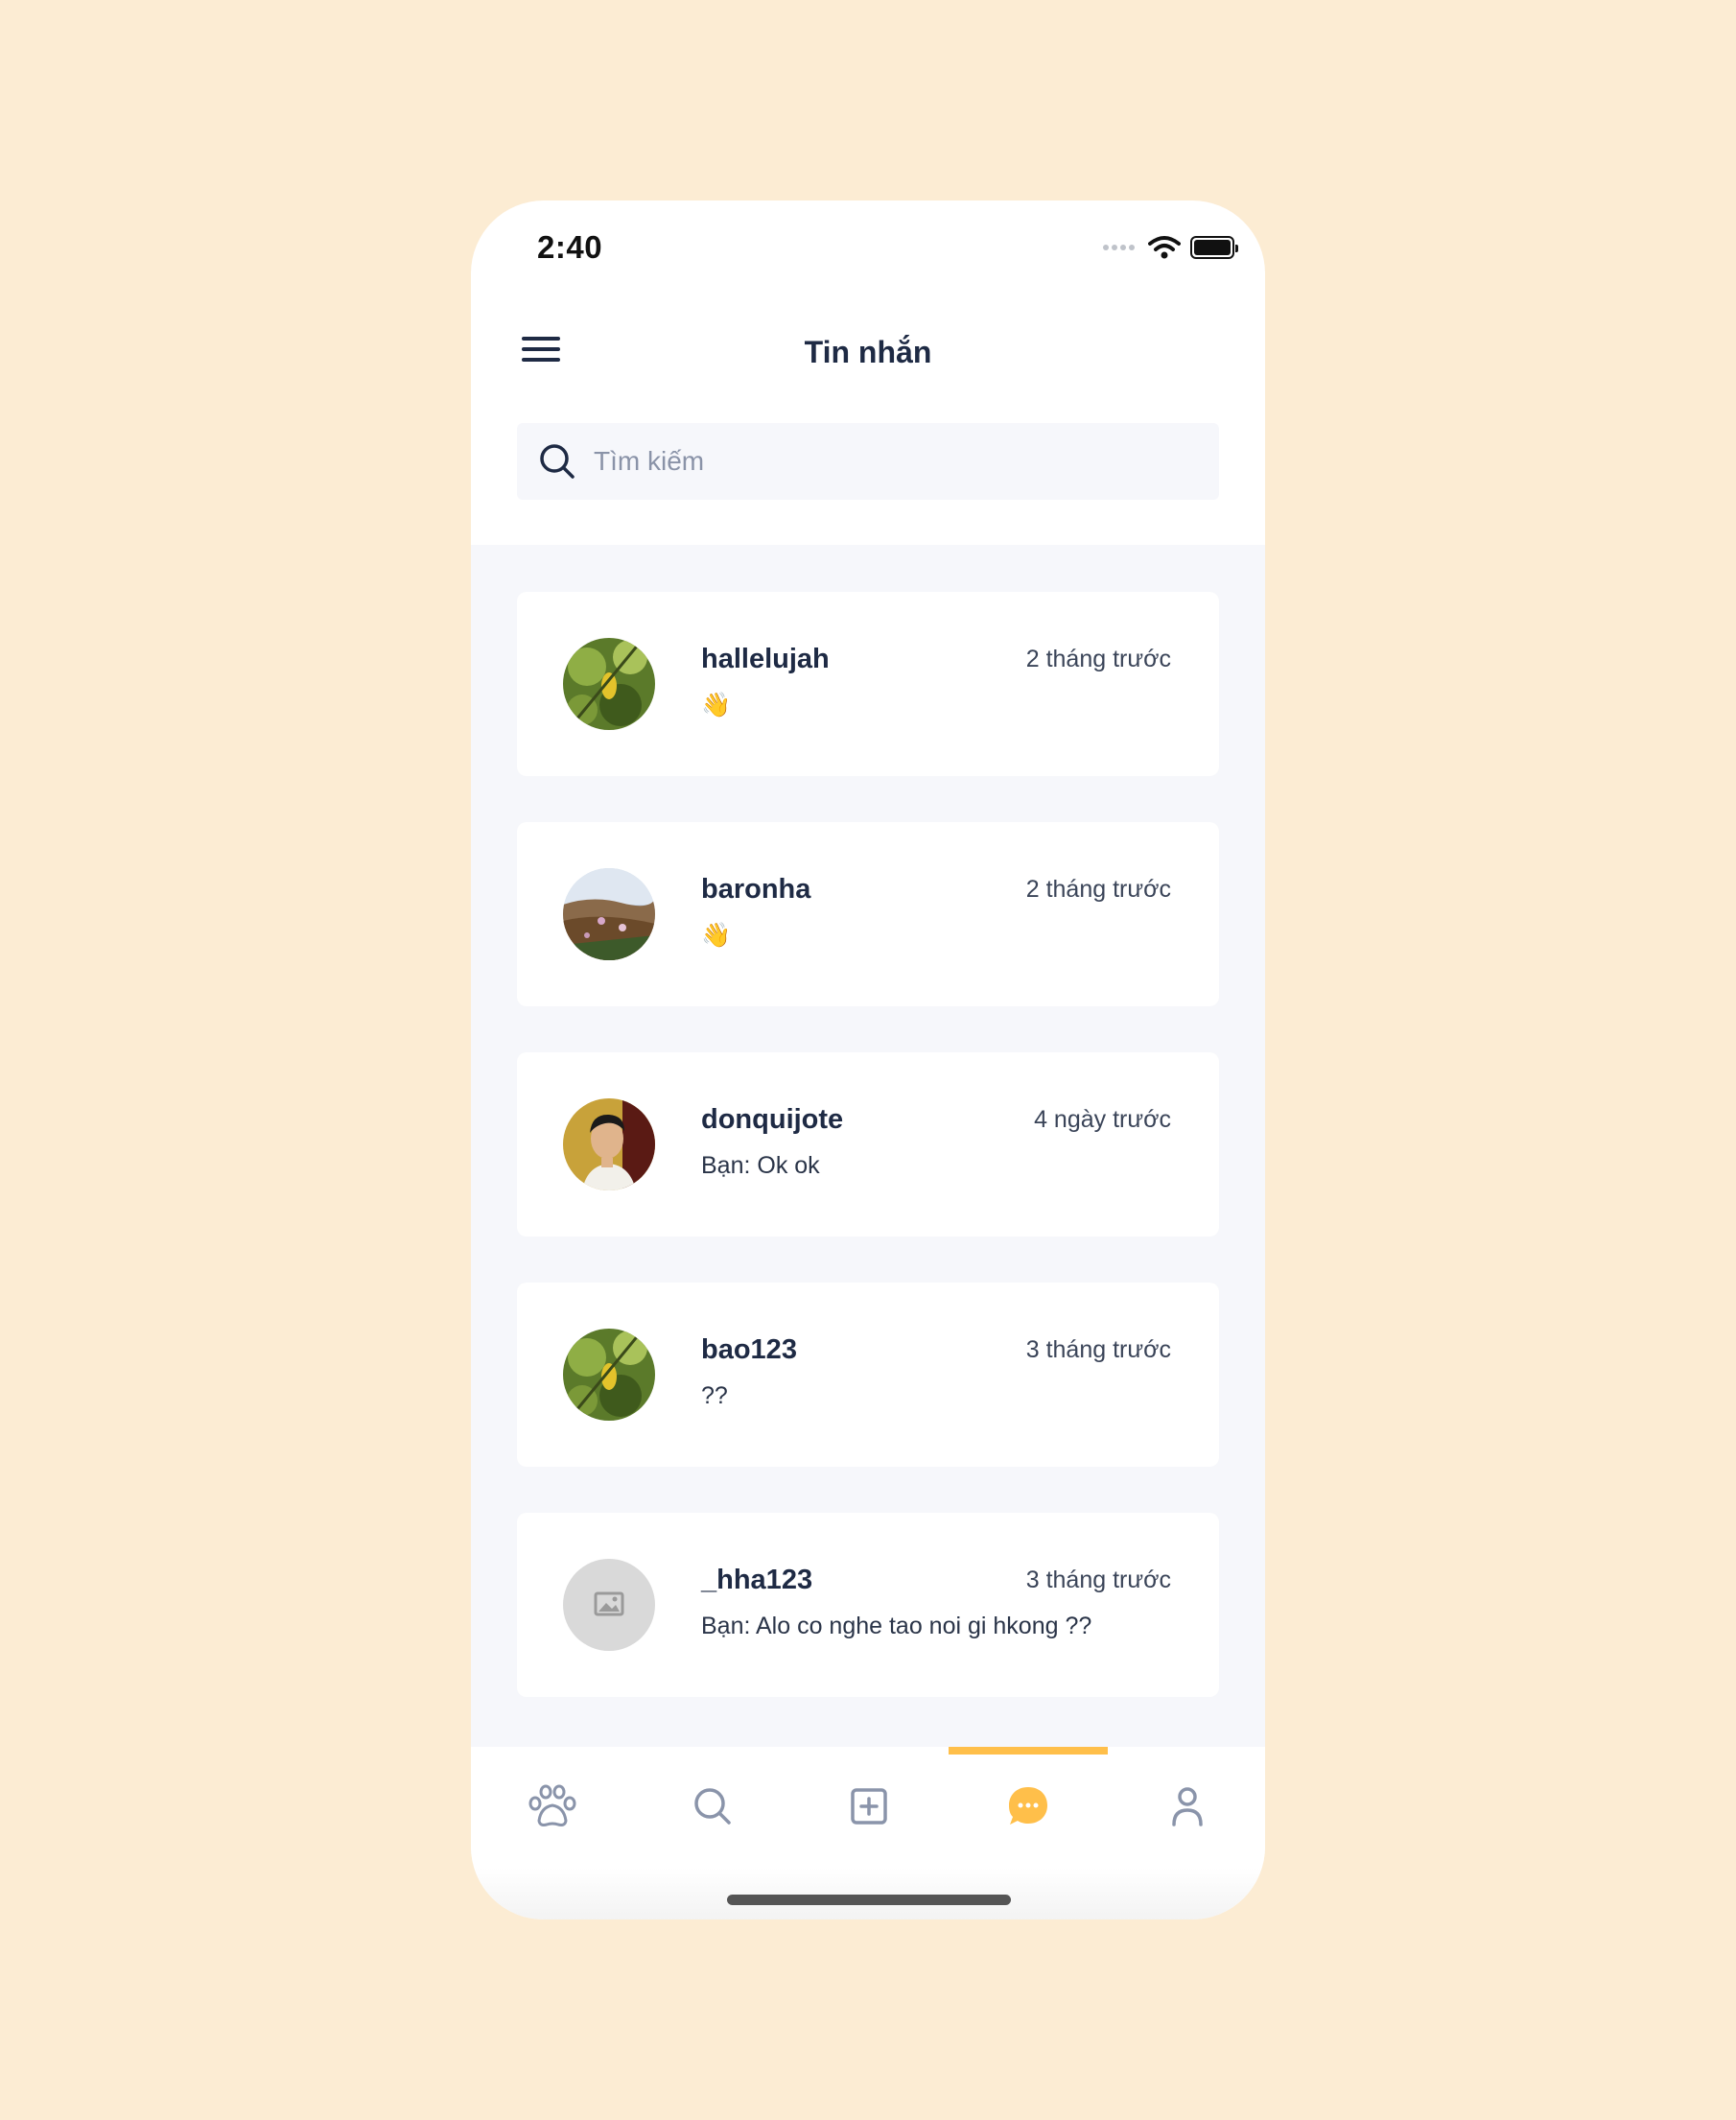 The height and width of the screenshot is (2120, 1736). I want to click on search-bar, so click(868, 462).